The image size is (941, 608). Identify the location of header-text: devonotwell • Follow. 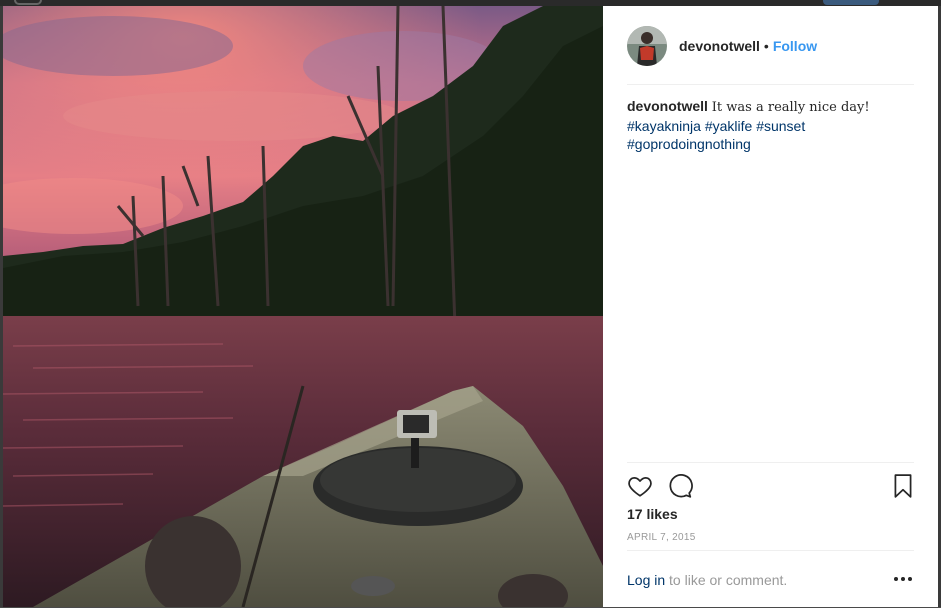
(748, 46).